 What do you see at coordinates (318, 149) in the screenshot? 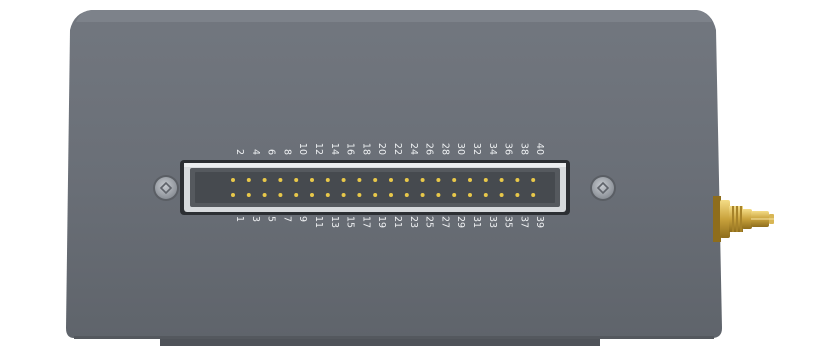
I see `pin-label-12: 12` at bounding box center [318, 149].